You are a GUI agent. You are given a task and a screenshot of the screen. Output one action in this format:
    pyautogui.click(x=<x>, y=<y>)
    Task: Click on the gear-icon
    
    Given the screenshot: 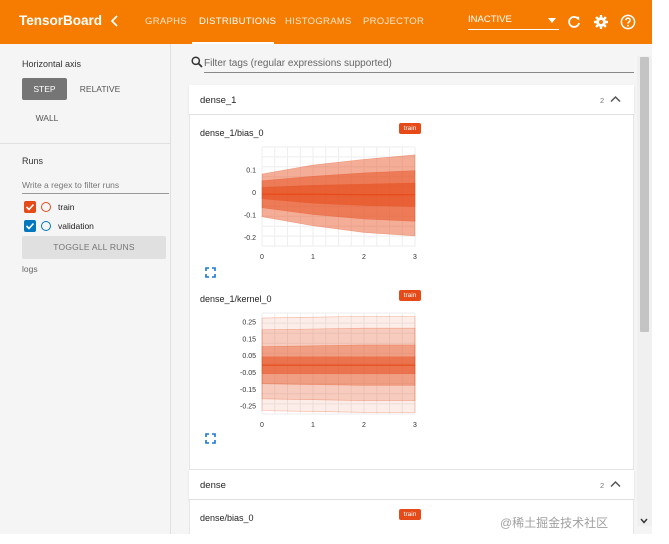 What is the action you would take?
    pyautogui.click(x=601, y=22)
    